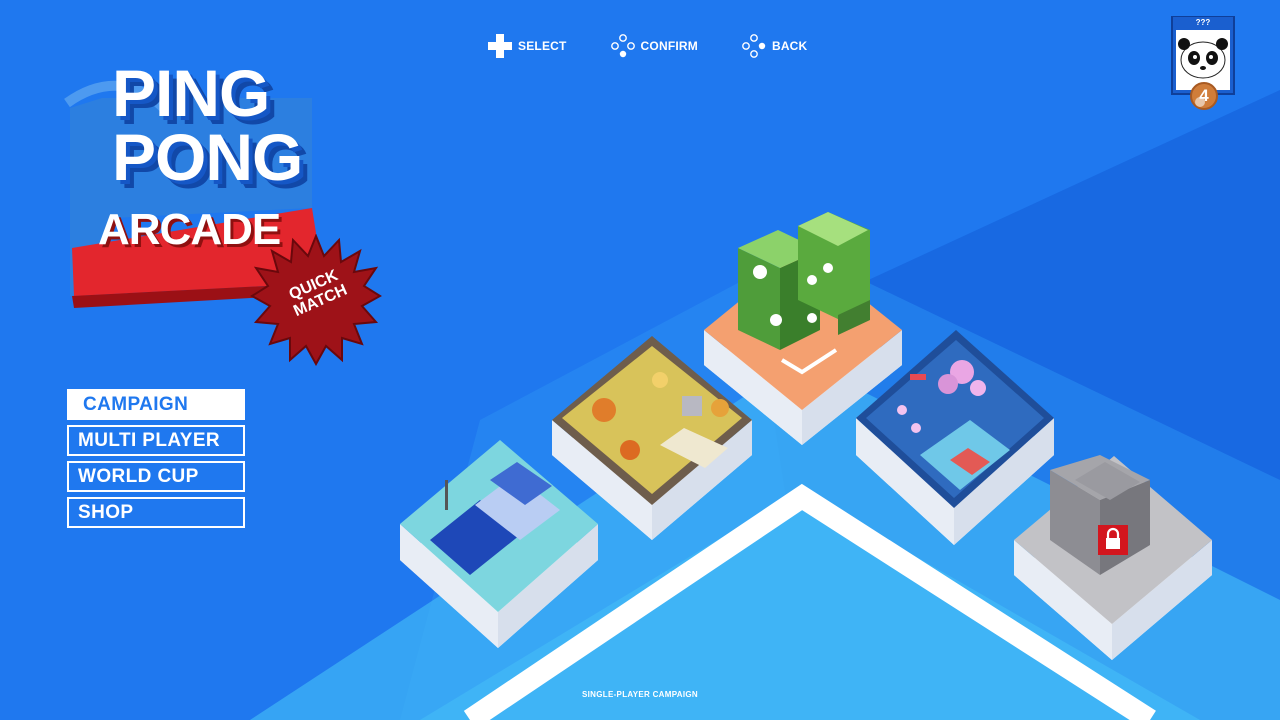 This screenshot has width=1280, height=720. I want to click on level-suburb, so click(499, 544).